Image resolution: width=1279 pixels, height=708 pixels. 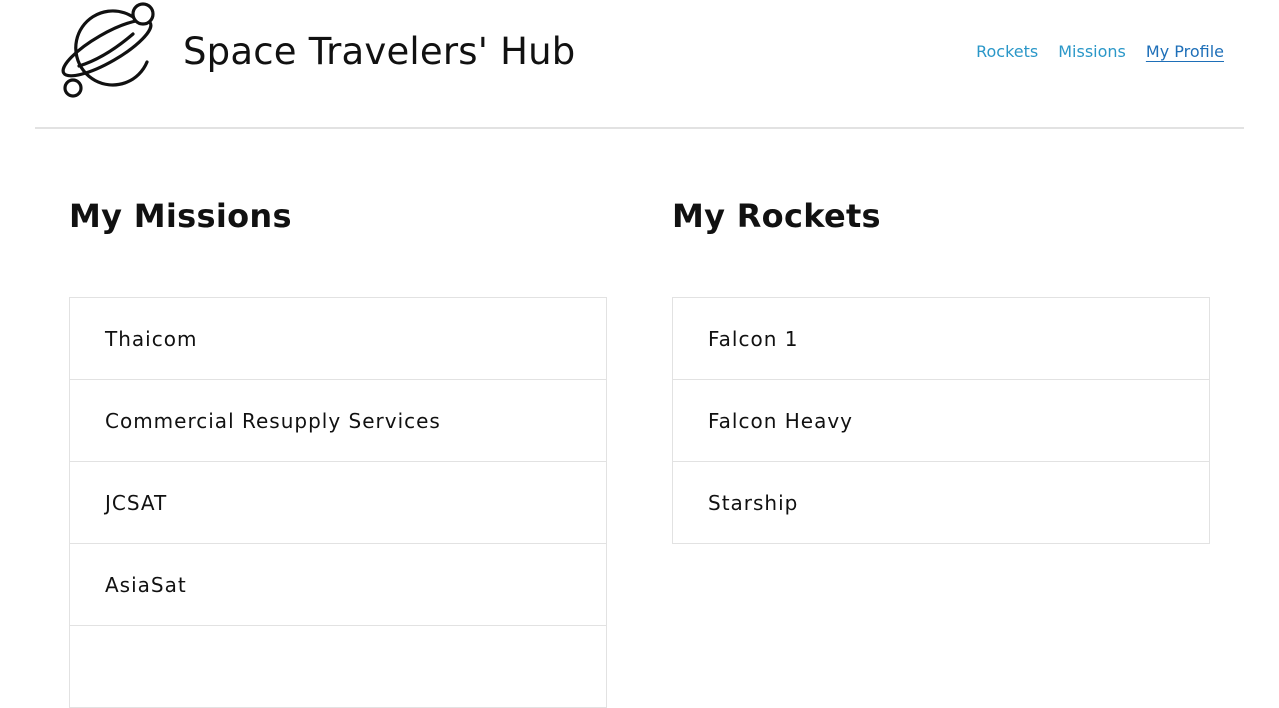 I want to click on mission-item, so click(x=338, y=667).